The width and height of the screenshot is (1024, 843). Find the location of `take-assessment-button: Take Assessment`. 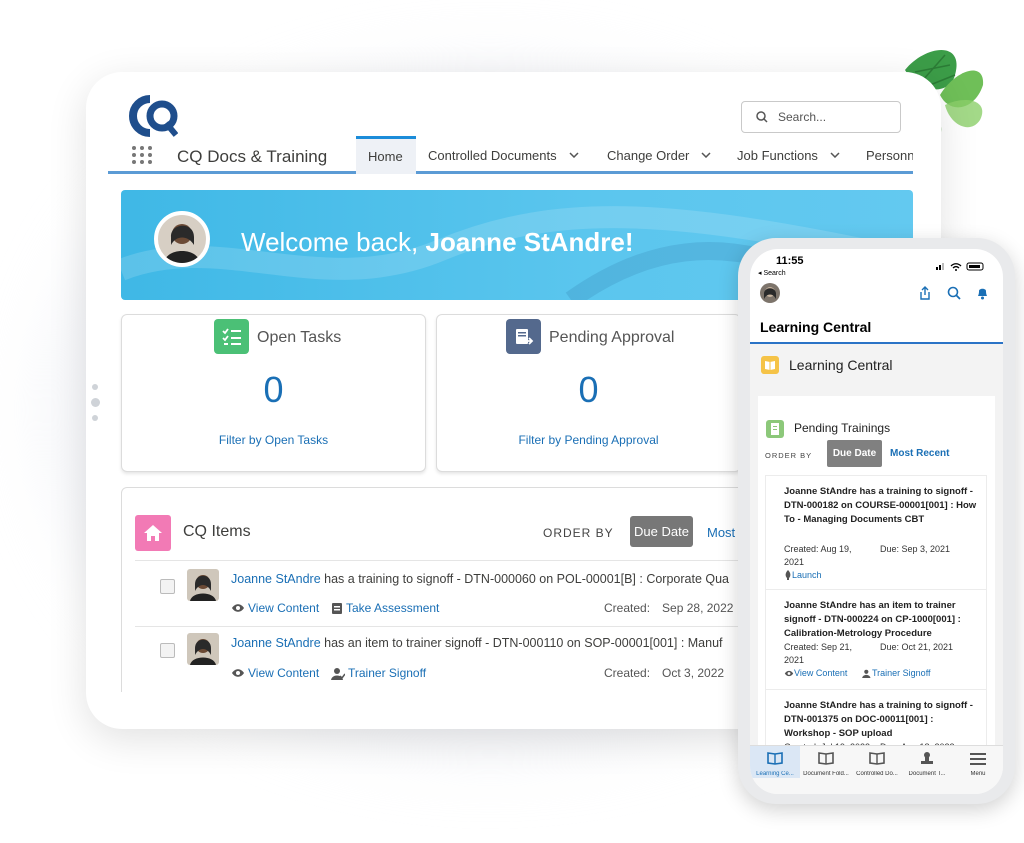

take-assessment-button: Take Assessment is located at coordinates (385, 608).